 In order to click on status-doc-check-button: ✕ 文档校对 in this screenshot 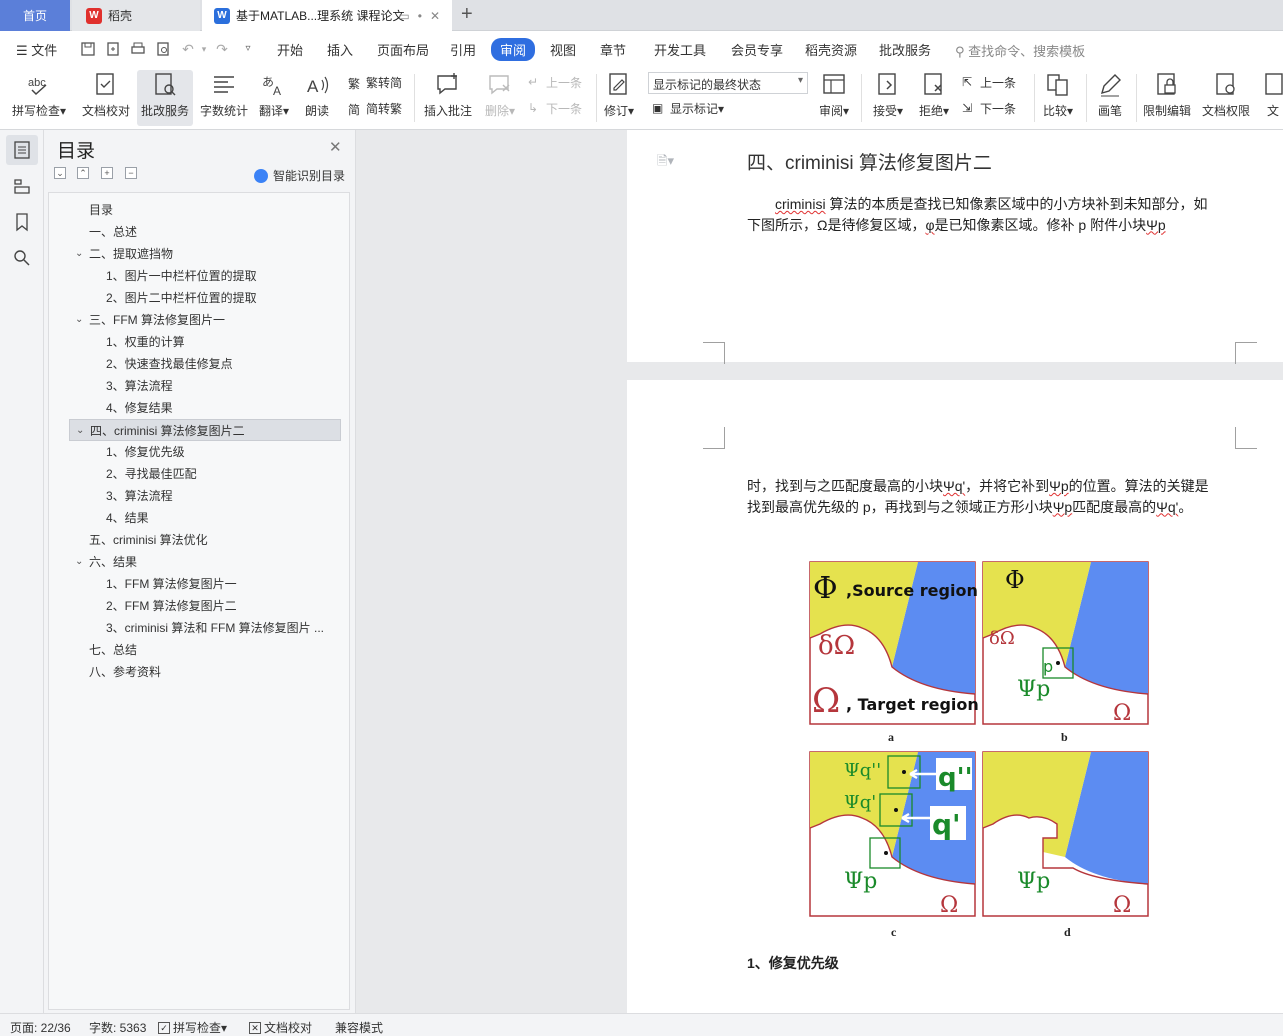, I will do `click(280, 1027)`.